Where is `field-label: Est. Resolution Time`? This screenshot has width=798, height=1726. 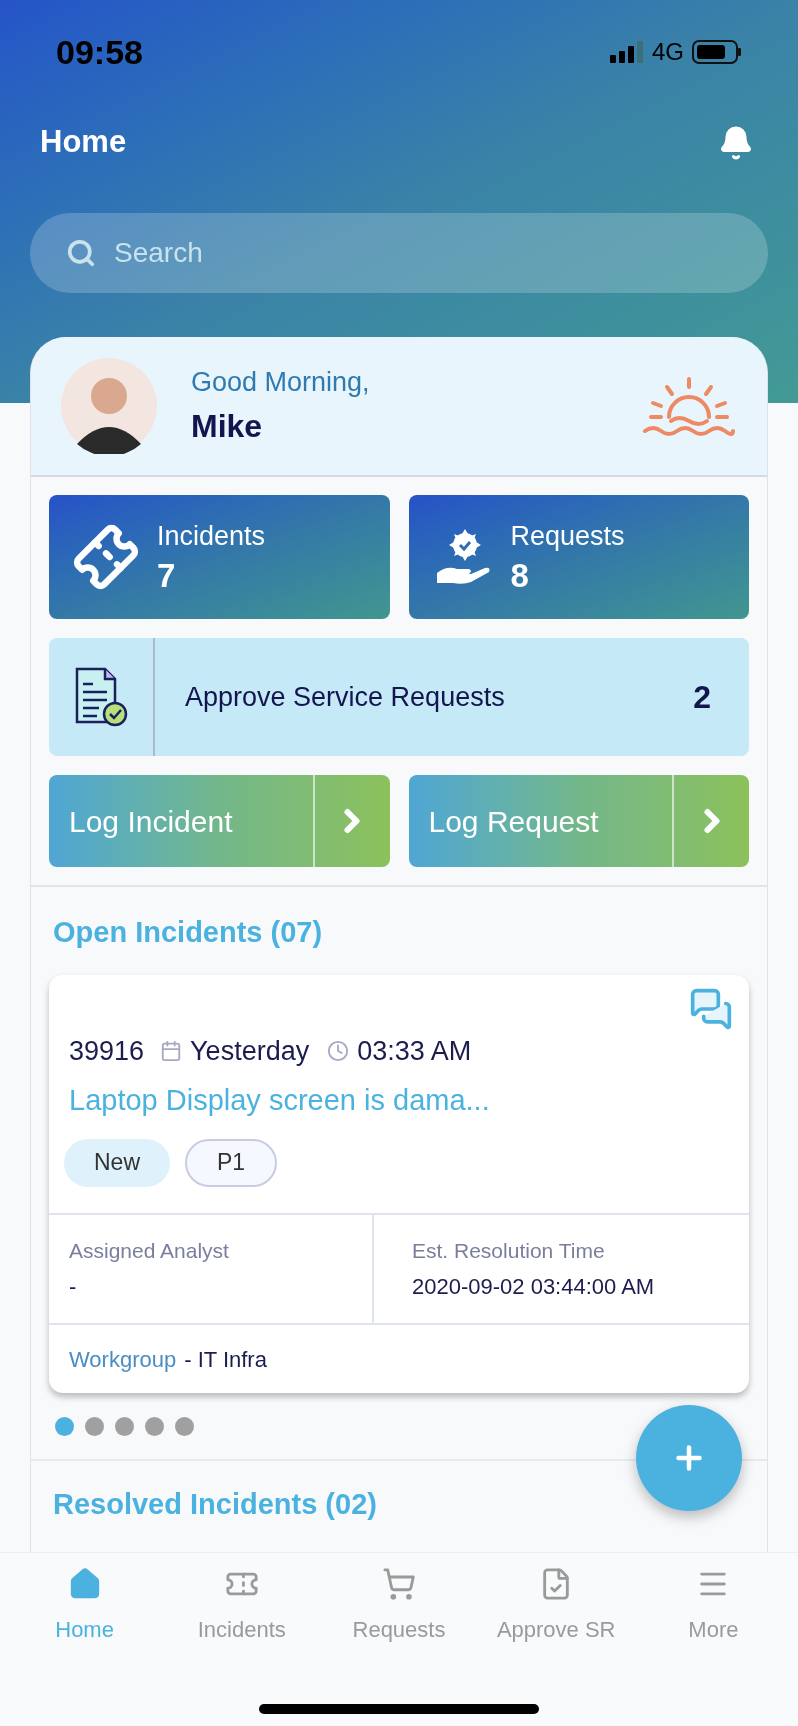 field-label: Est. Resolution Time is located at coordinates (509, 1250).